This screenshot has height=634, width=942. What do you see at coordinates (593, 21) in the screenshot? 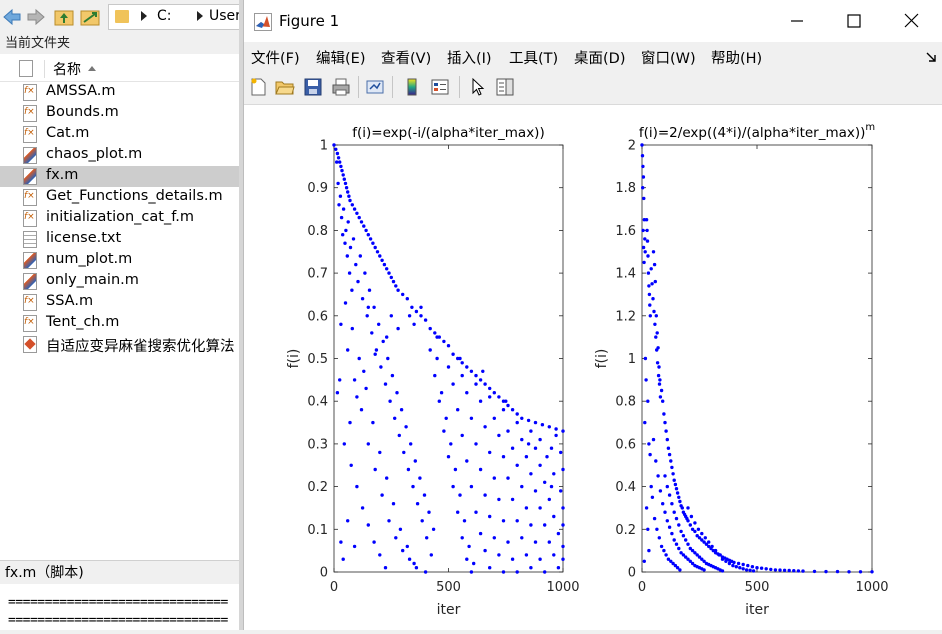
I see `figure-title-bar: Figure 1` at bounding box center [593, 21].